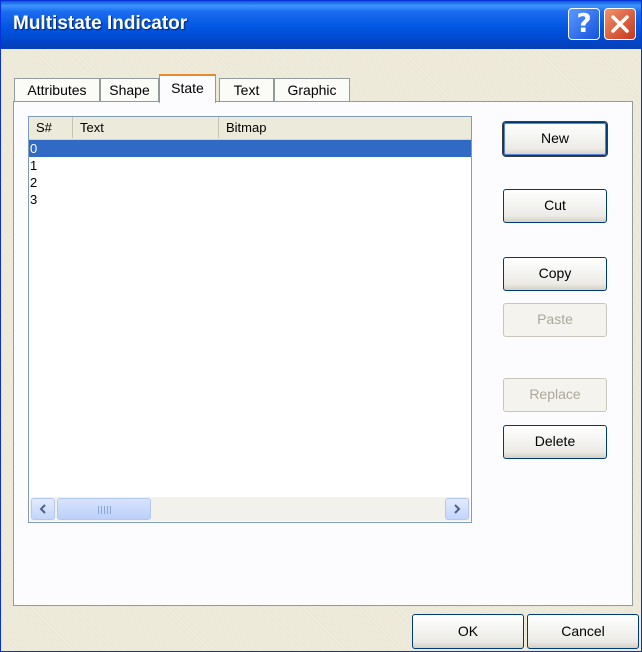  What do you see at coordinates (555, 320) in the screenshot?
I see `paste-button: Paste` at bounding box center [555, 320].